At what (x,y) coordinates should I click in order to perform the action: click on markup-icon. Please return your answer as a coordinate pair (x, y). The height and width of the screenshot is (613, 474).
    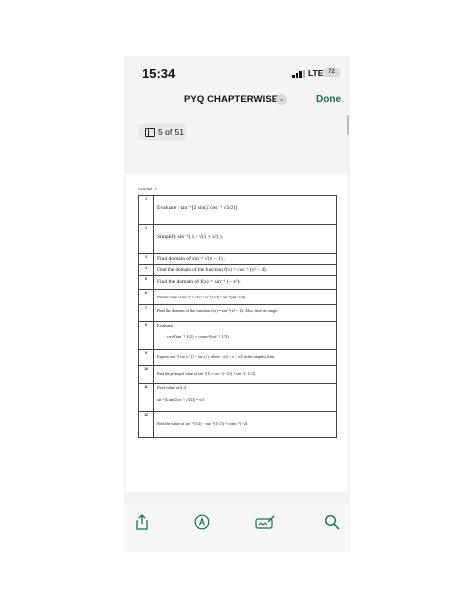
    Looking at the image, I should click on (202, 522).